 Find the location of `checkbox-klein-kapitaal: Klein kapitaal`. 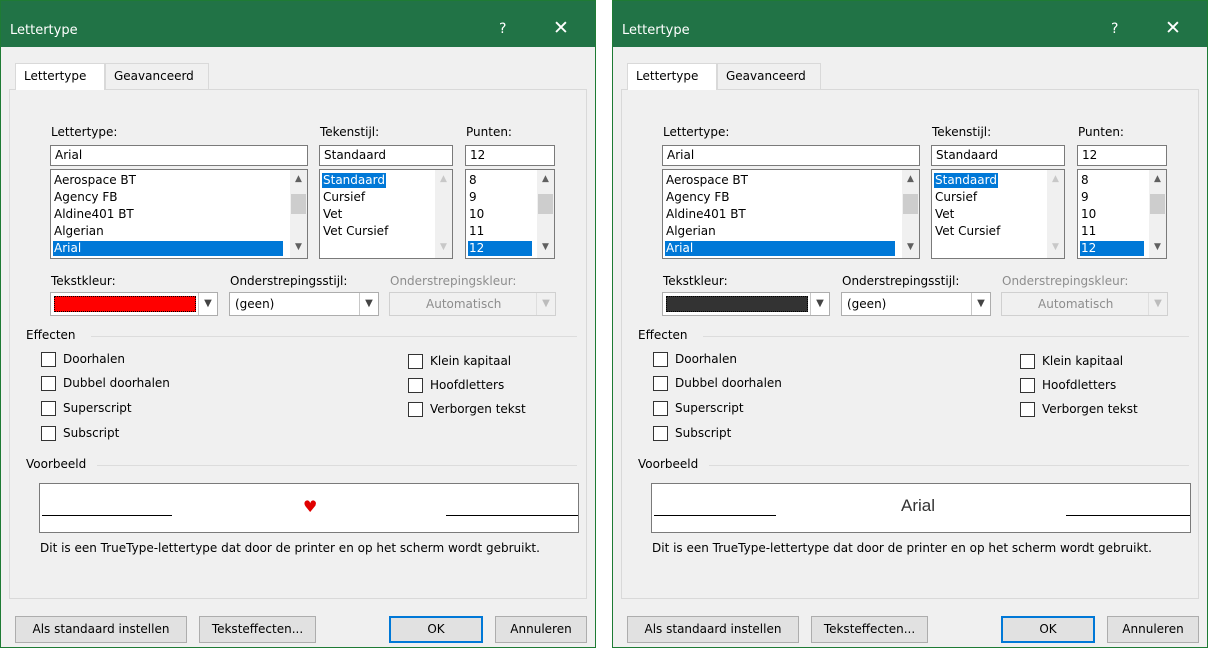

checkbox-klein-kapitaal: Klein kapitaal is located at coordinates (483, 362).